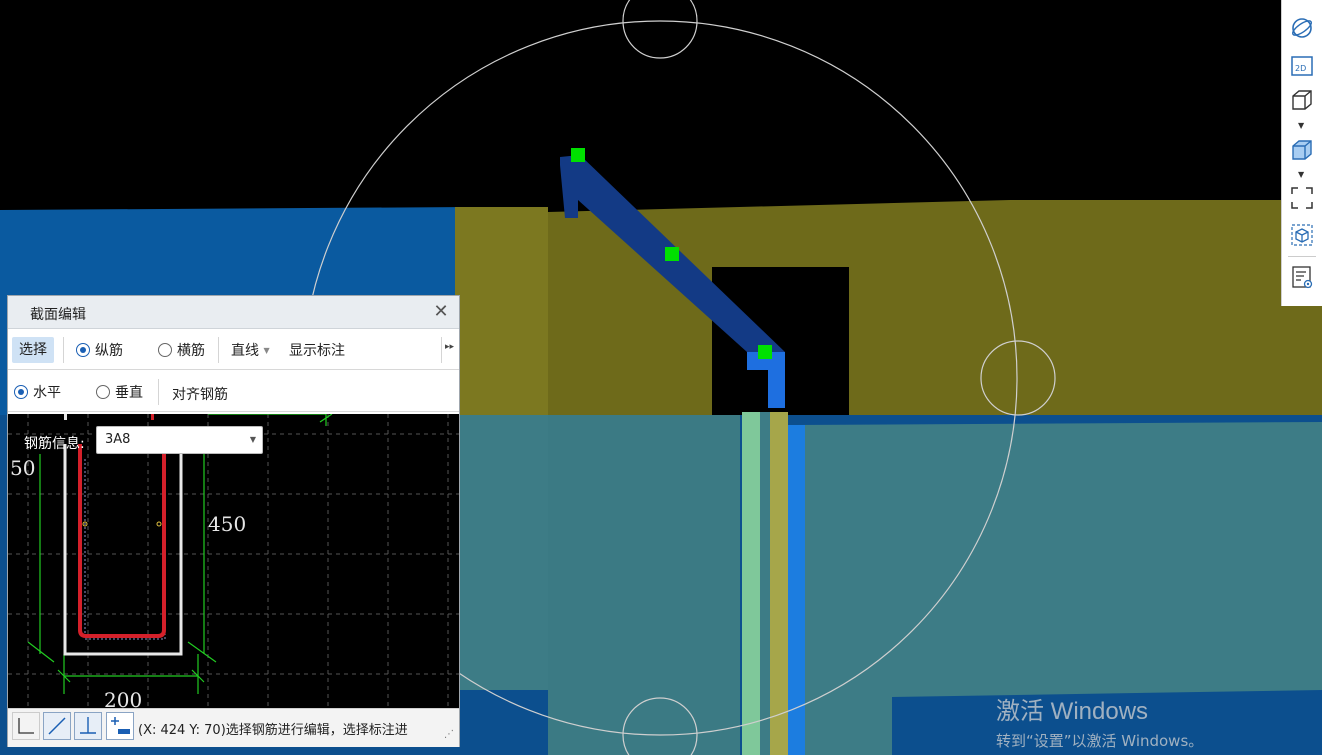 The height and width of the screenshot is (755, 1322). I want to click on panel-toolbar-row-1: 选择 纵筋 横筋 直线 ▼ 显示标注 ▸▸, so click(233, 349).